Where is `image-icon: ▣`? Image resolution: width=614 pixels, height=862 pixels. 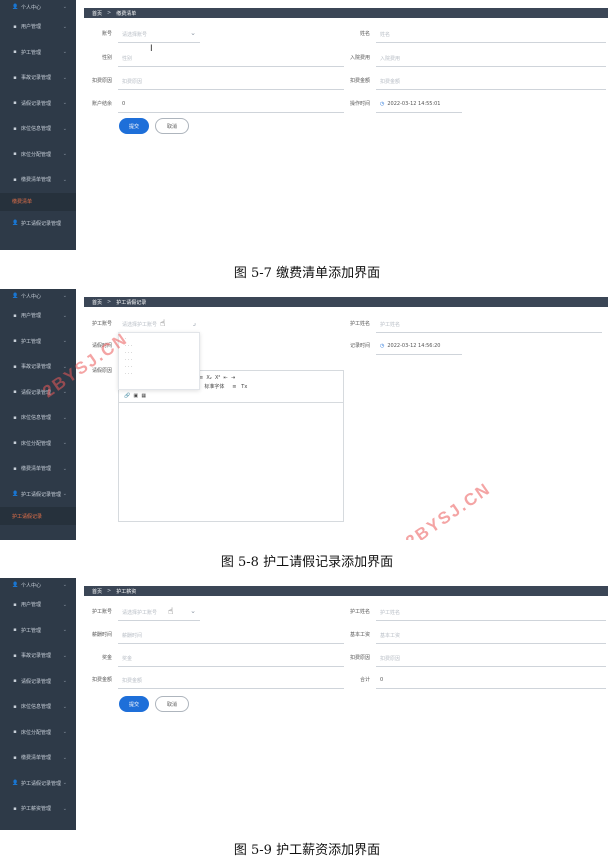 image-icon: ▣ is located at coordinates (135, 396).